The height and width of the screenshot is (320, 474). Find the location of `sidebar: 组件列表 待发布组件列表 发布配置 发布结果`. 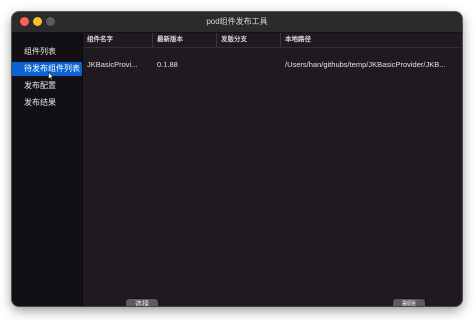

sidebar: 组件列表 待发布组件列表 发布配置 发布结果 is located at coordinates (47, 169).